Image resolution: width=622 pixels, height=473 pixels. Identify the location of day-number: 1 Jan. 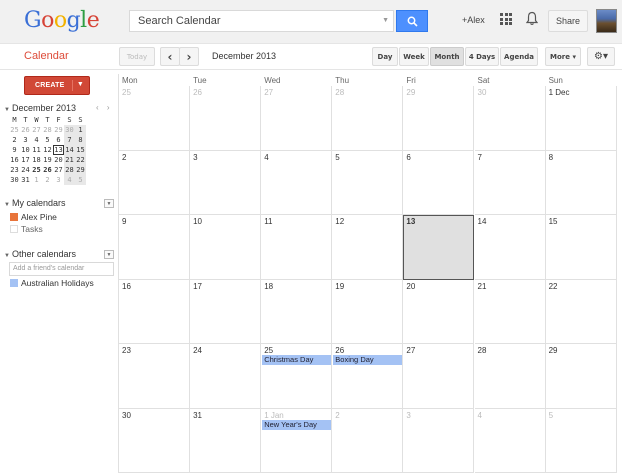
(274, 415).